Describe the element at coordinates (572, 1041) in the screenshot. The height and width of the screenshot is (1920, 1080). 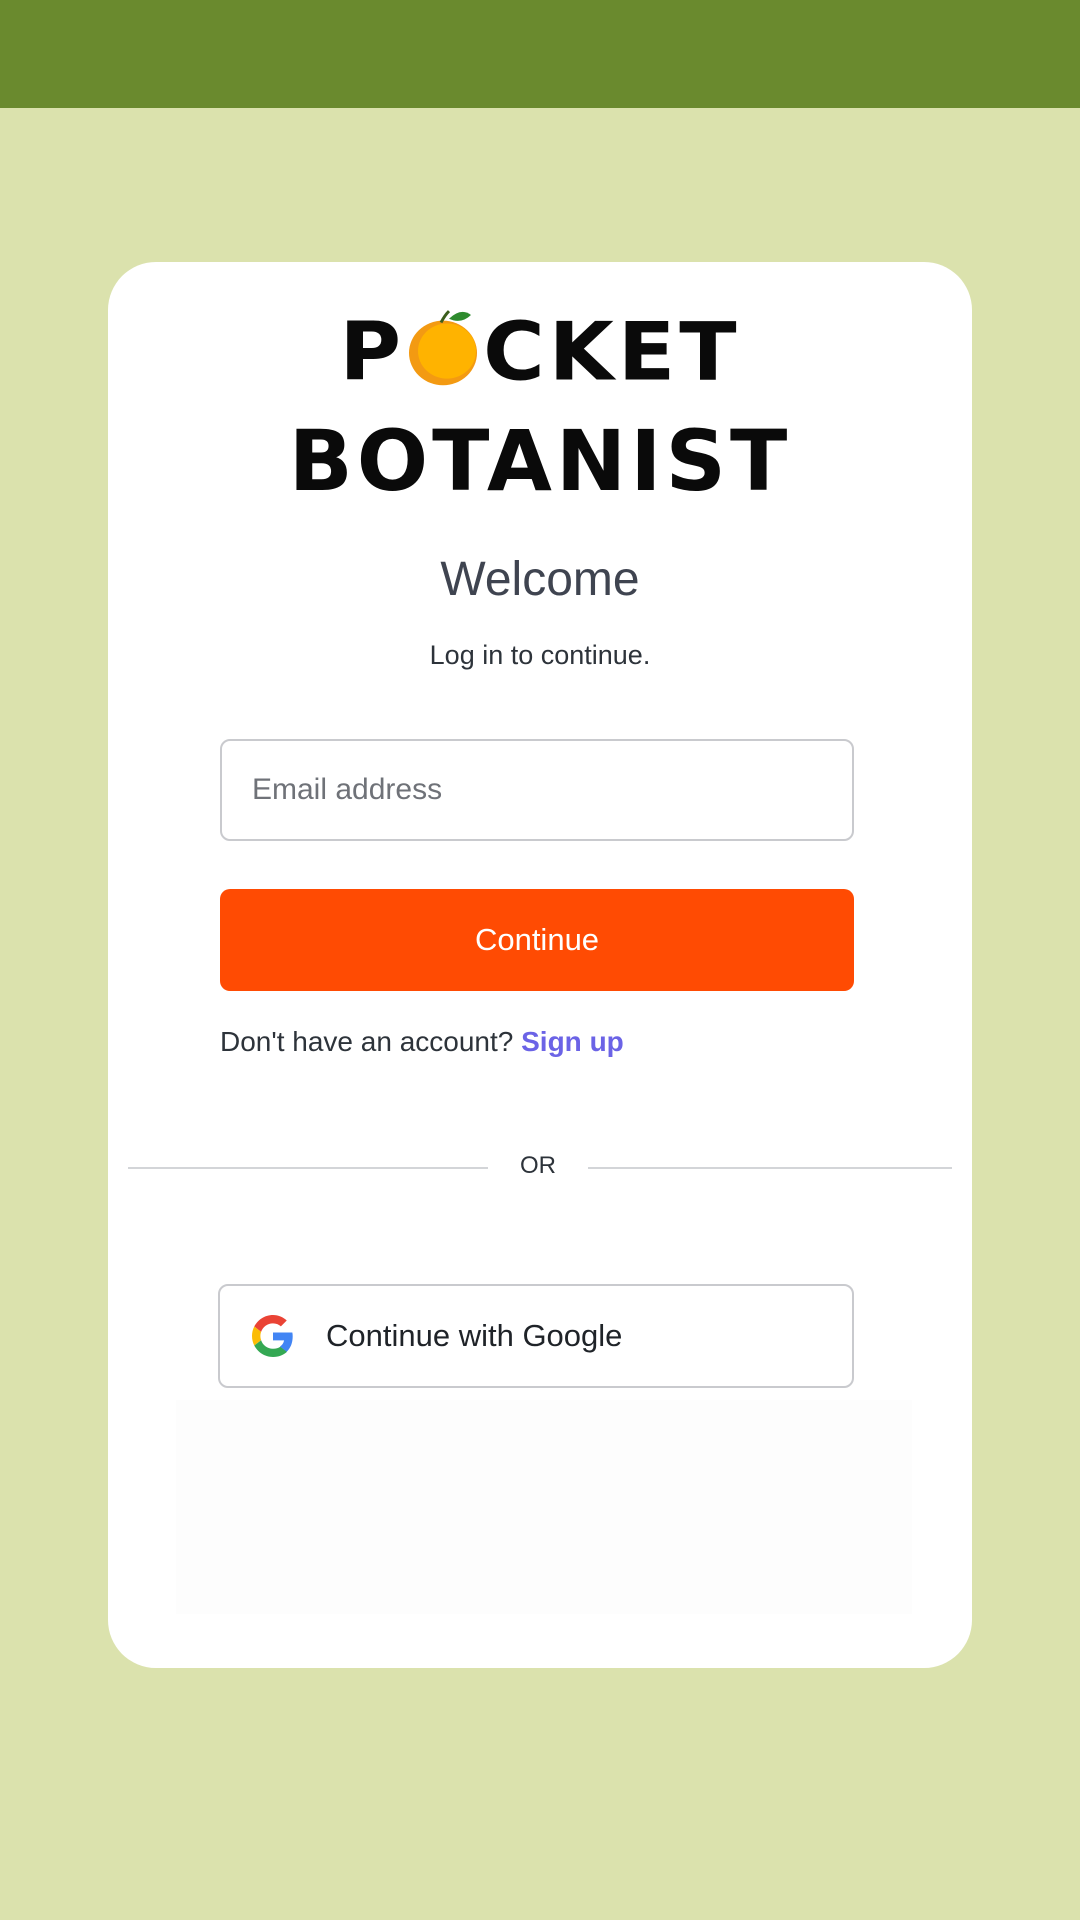
I see `signup-link: Sign up` at that location.